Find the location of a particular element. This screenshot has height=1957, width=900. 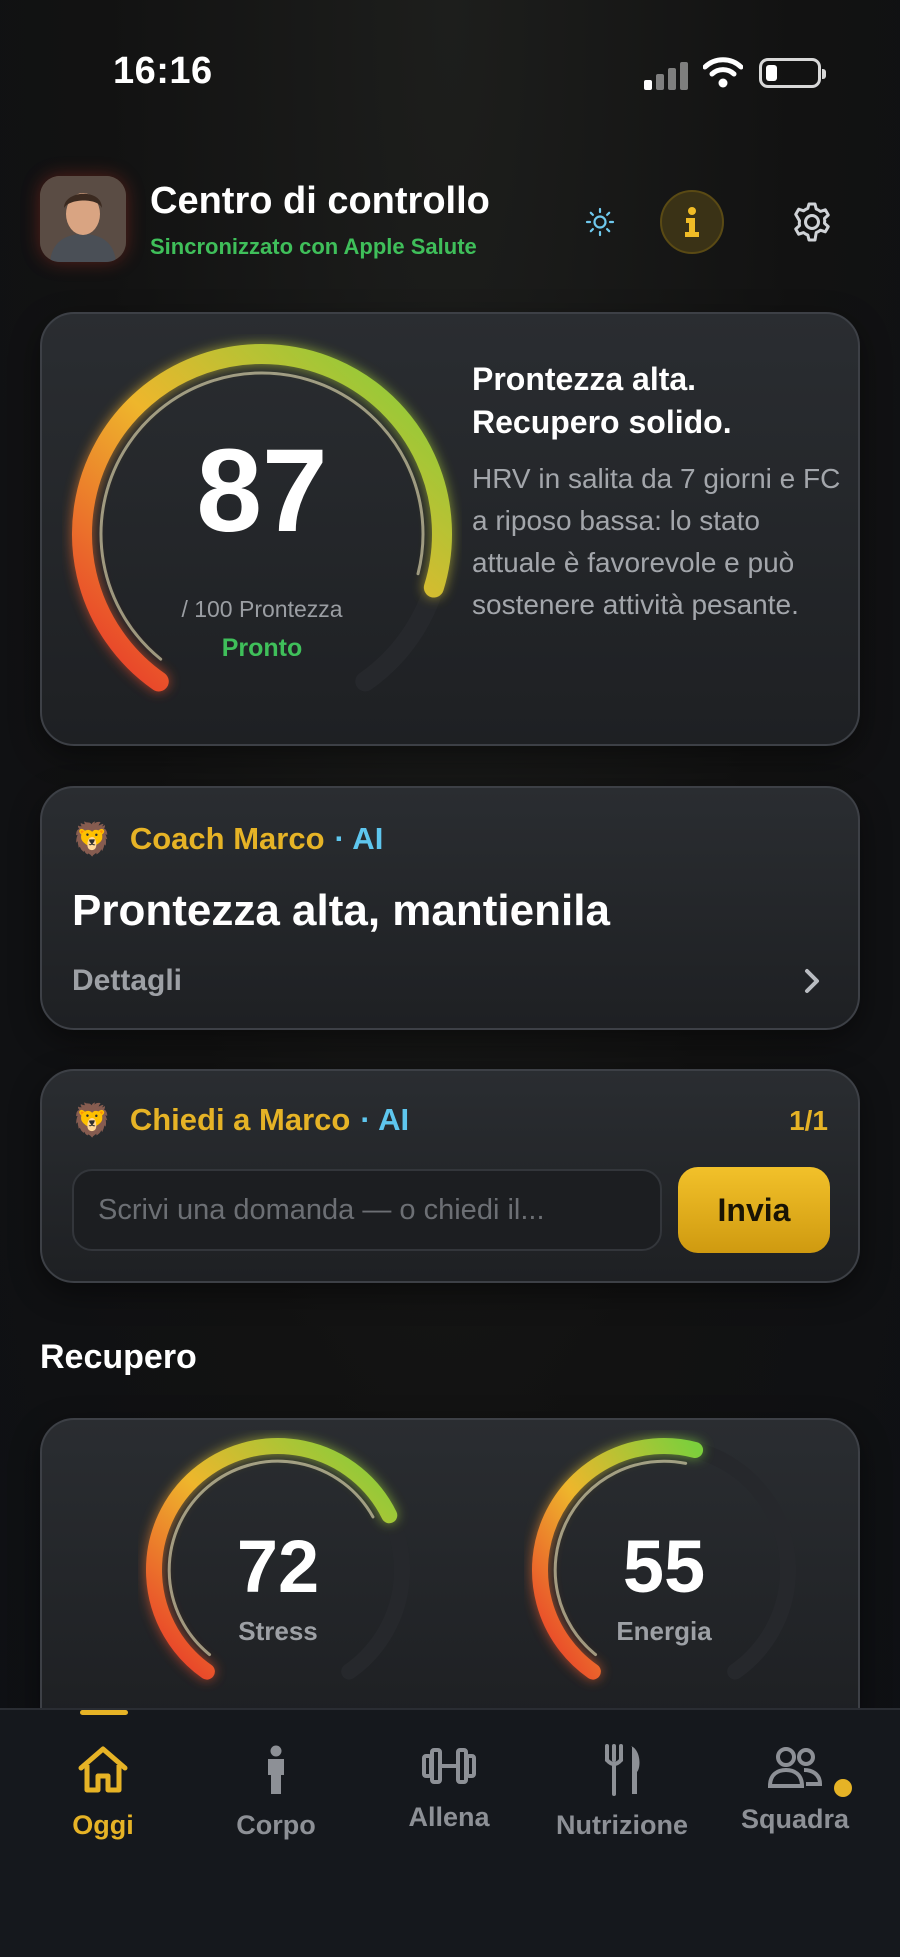

tab-corpo: Corpo is located at coordinates (276, 1792).